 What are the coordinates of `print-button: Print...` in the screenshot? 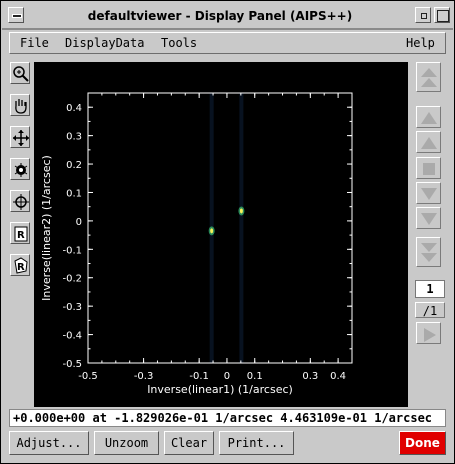 It's located at (256, 443).